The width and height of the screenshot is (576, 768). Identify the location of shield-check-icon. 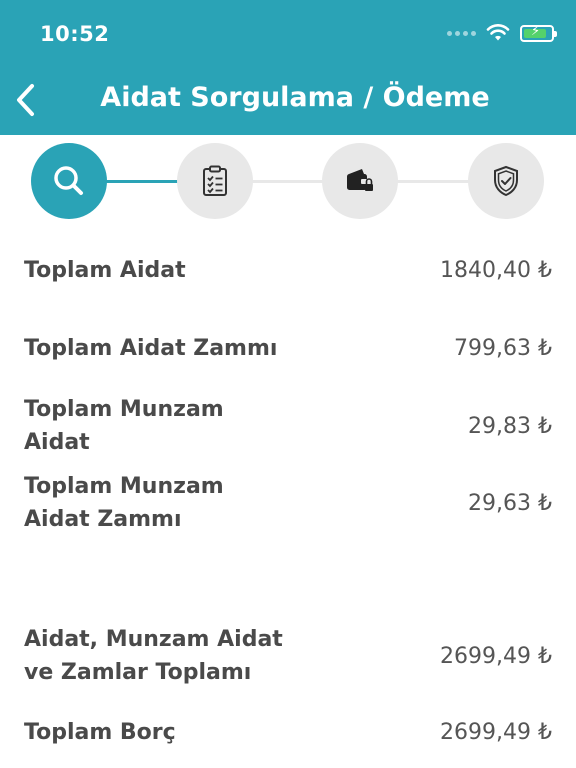
(506, 181).